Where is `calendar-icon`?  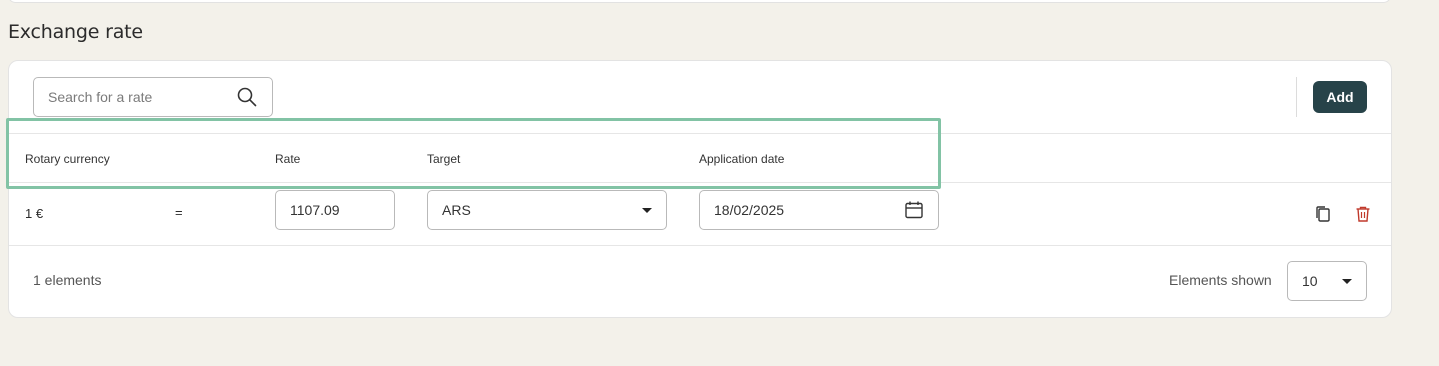
calendar-icon is located at coordinates (914, 210).